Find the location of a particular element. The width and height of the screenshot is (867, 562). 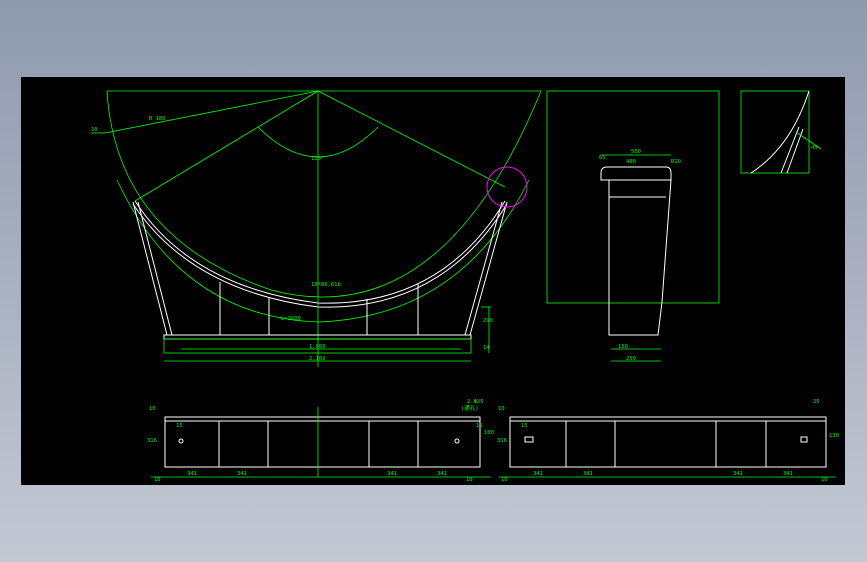

label-e1-edge-right: 10 is located at coordinates (469, 480).